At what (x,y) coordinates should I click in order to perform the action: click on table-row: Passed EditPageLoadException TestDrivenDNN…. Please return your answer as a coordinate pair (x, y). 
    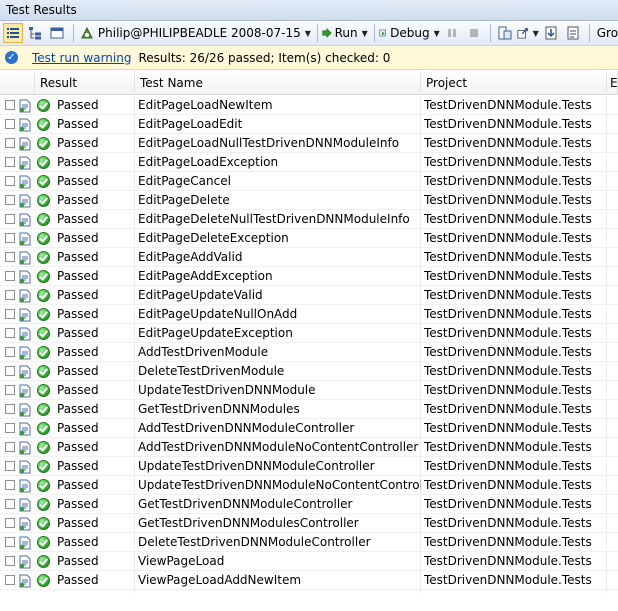
    Looking at the image, I should click on (309, 162).